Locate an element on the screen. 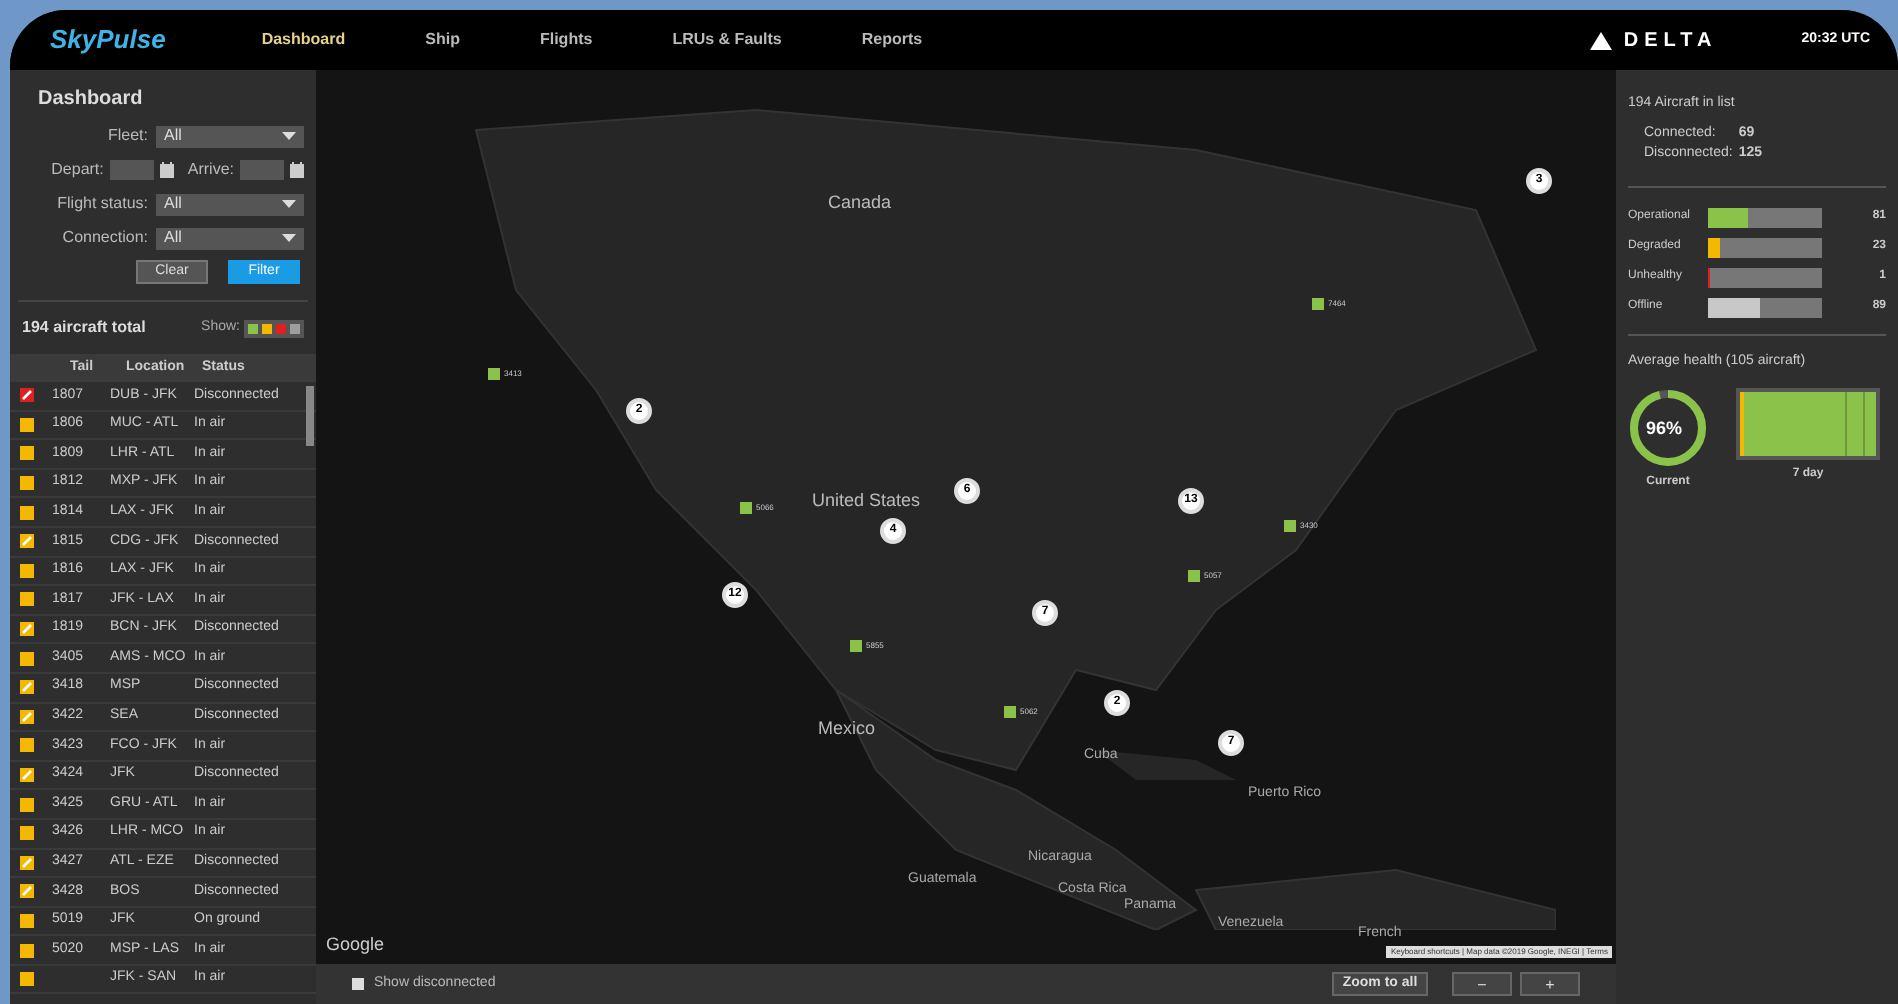 The height and width of the screenshot is (1004, 1898). aircraft-total: 194 aircraft total is located at coordinates (84, 328).